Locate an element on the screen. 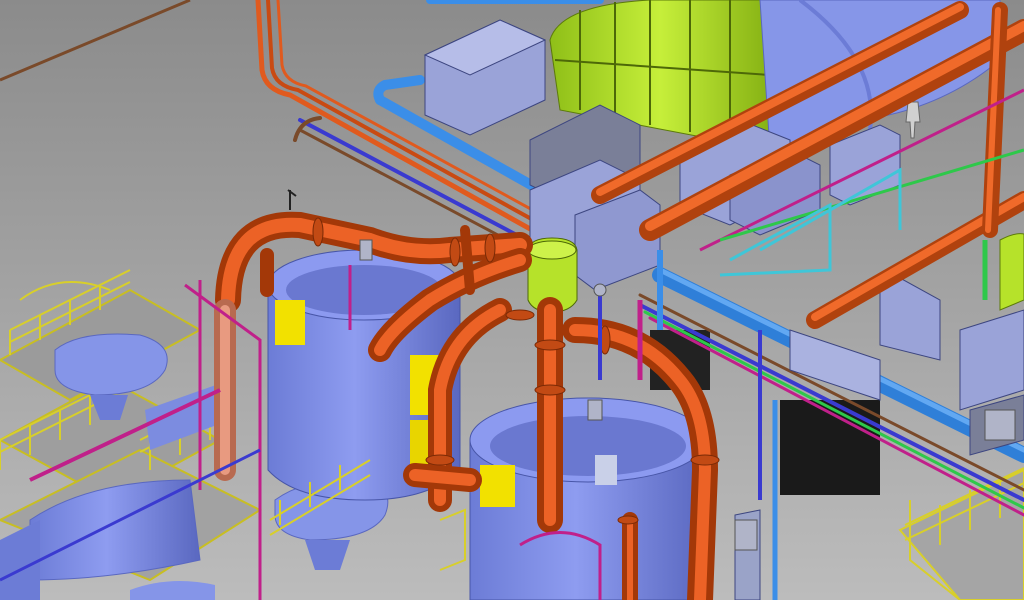 The height and width of the screenshot is (600, 1024). center-process-vessel is located at coordinates (588, 498).